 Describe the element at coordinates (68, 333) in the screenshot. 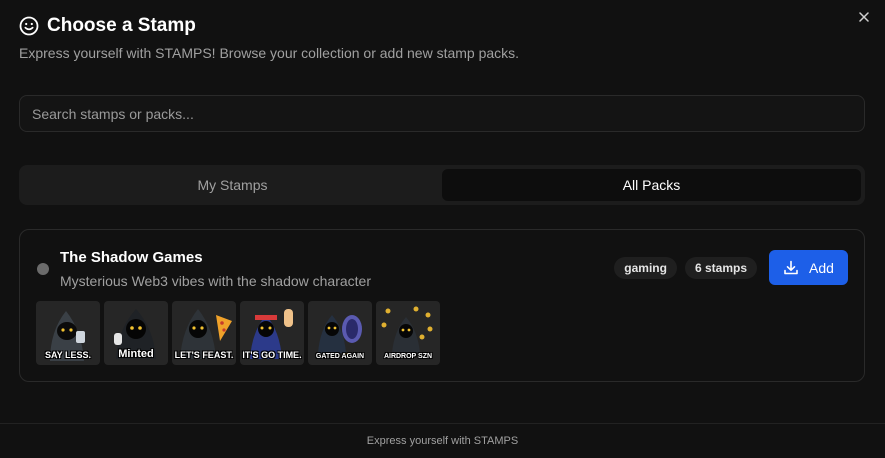

I see `stamp-say-less: SAY LESS.` at that location.